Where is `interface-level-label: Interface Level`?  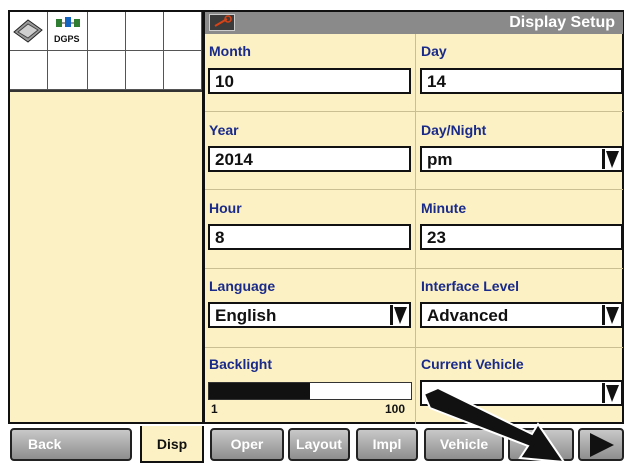
interface-level-label: Interface Level is located at coordinates (470, 286).